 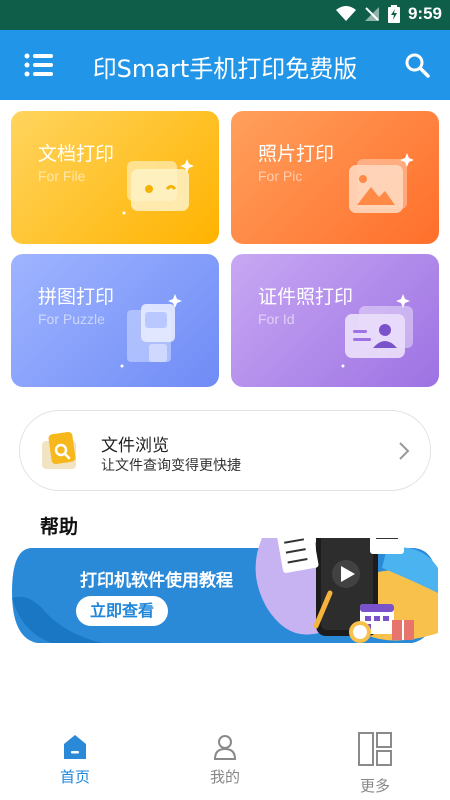 What do you see at coordinates (335, 177) in the screenshot?
I see `card-photo-print: 照片打印 For Pic` at bounding box center [335, 177].